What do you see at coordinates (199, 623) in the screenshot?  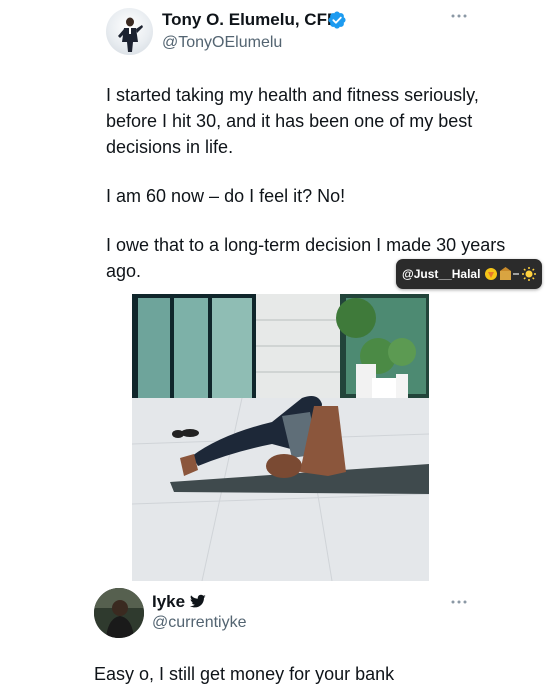 I see `reply-author-handle: @currentiyke` at bounding box center [199, 623].